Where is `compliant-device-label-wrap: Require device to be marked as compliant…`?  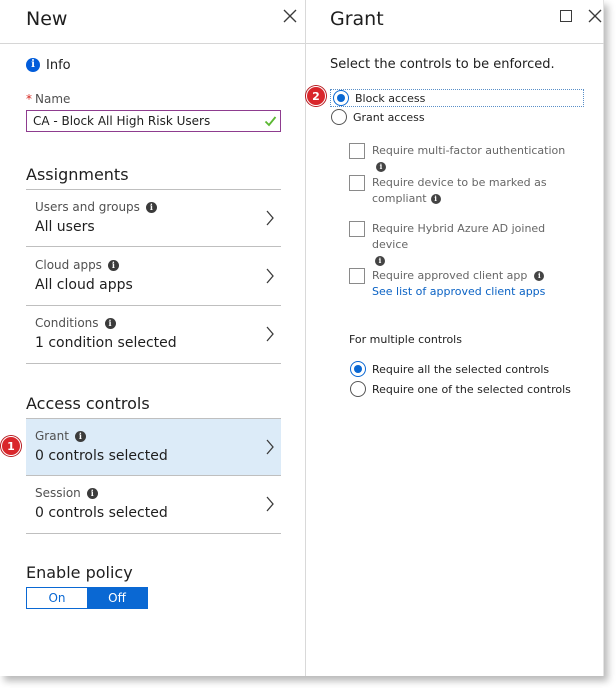 compliant-device-label-wrap: Require device to be marked as compliant… is located at coordinates (460, 191).